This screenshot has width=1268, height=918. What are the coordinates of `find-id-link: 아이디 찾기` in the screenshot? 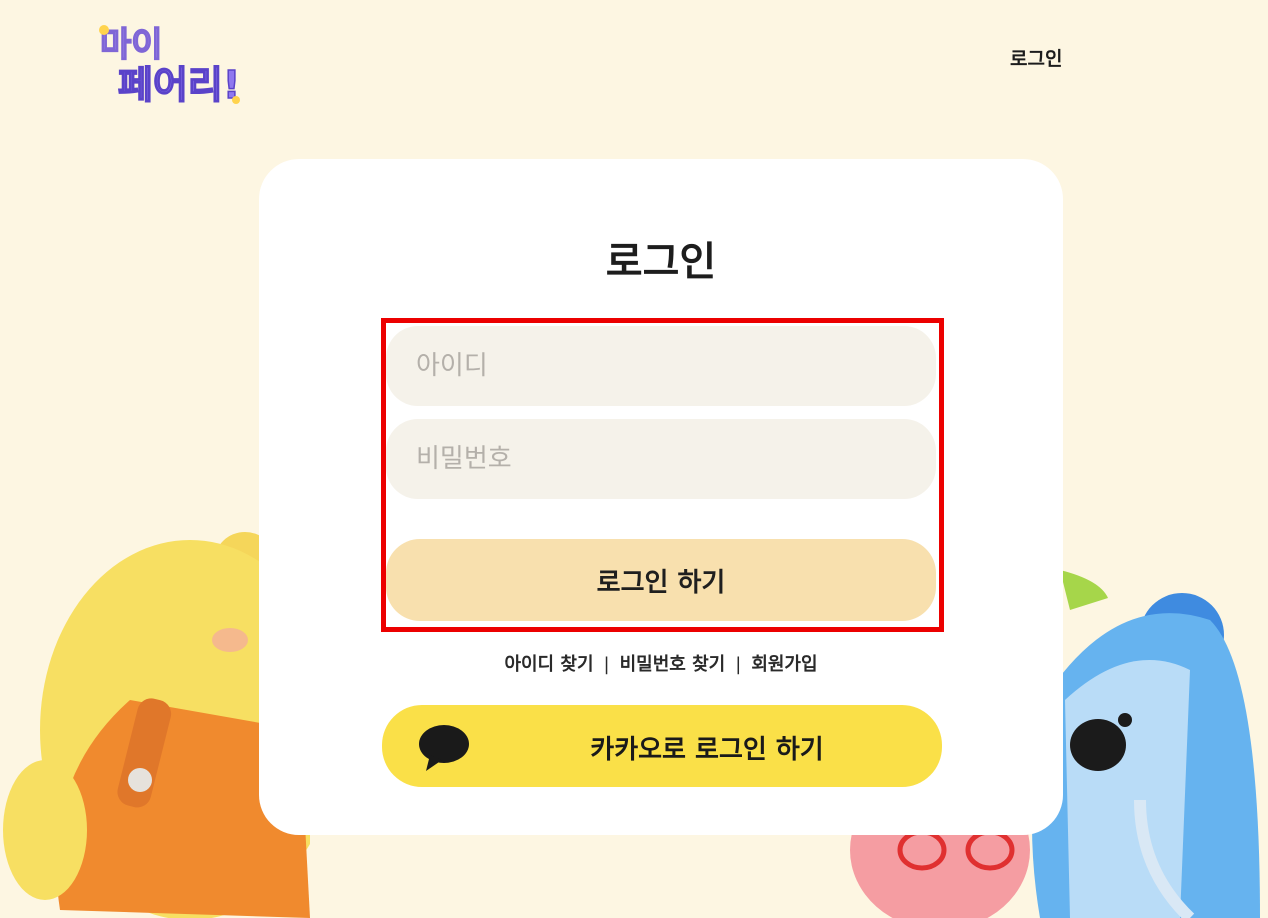 It's located at (548, 664).